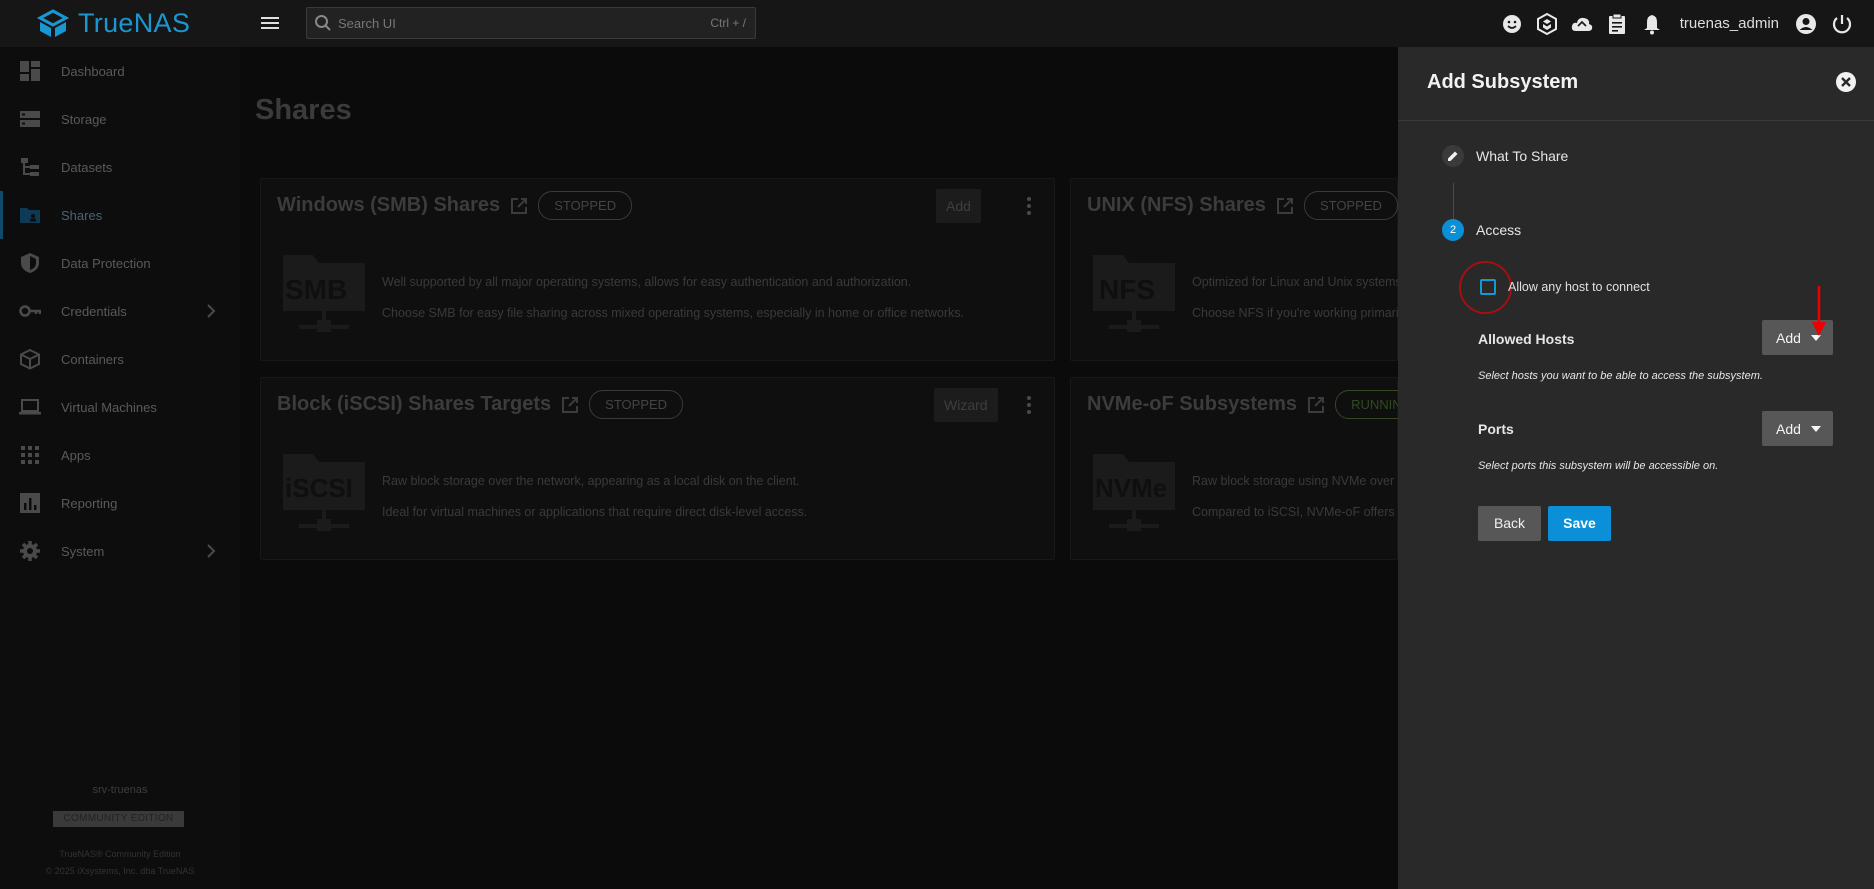 Image resolution: width=1874 pixels, height=889 pixels. Describe the element at coordinates (120, 215) in the screenshot. I see `sidebar-item-shares: Shares` at that location.